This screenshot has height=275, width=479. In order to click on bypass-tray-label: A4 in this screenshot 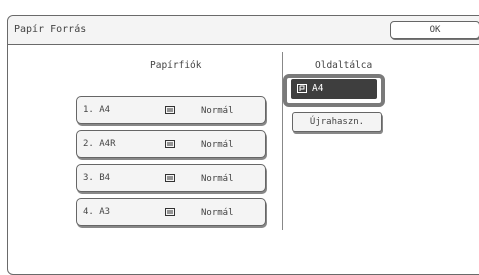, I will do `click(318, 88)`.